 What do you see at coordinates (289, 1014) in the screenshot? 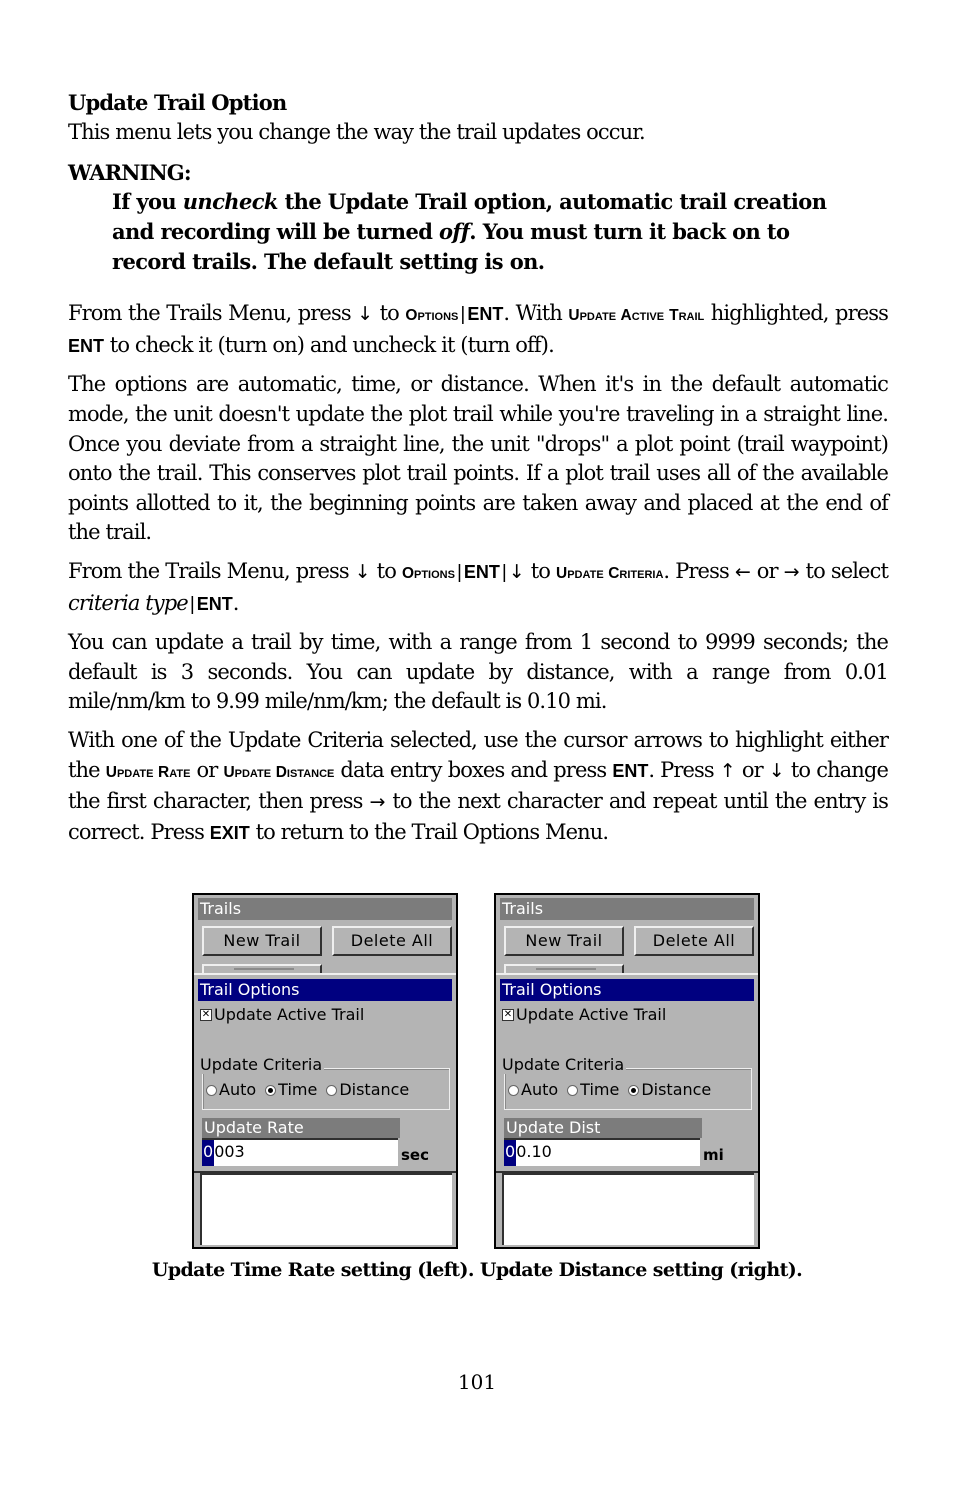
I see `update-active-trail-label: Update Active Trail` at bounding box center [289, 1014].